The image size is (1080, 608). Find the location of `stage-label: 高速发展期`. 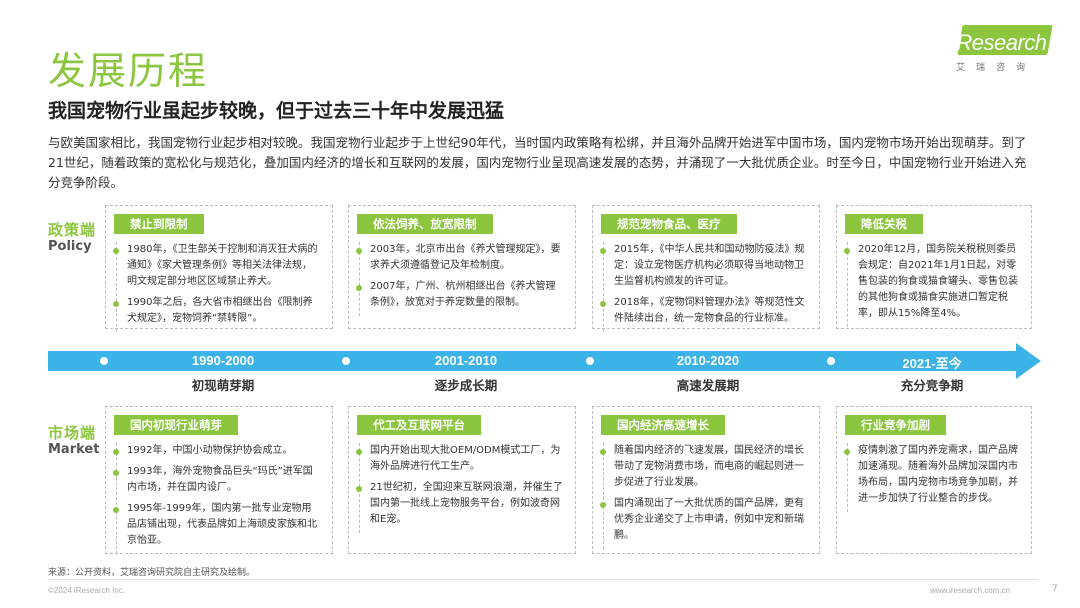

stage-label: 高速发展期 is located at coordinates (708, 385).